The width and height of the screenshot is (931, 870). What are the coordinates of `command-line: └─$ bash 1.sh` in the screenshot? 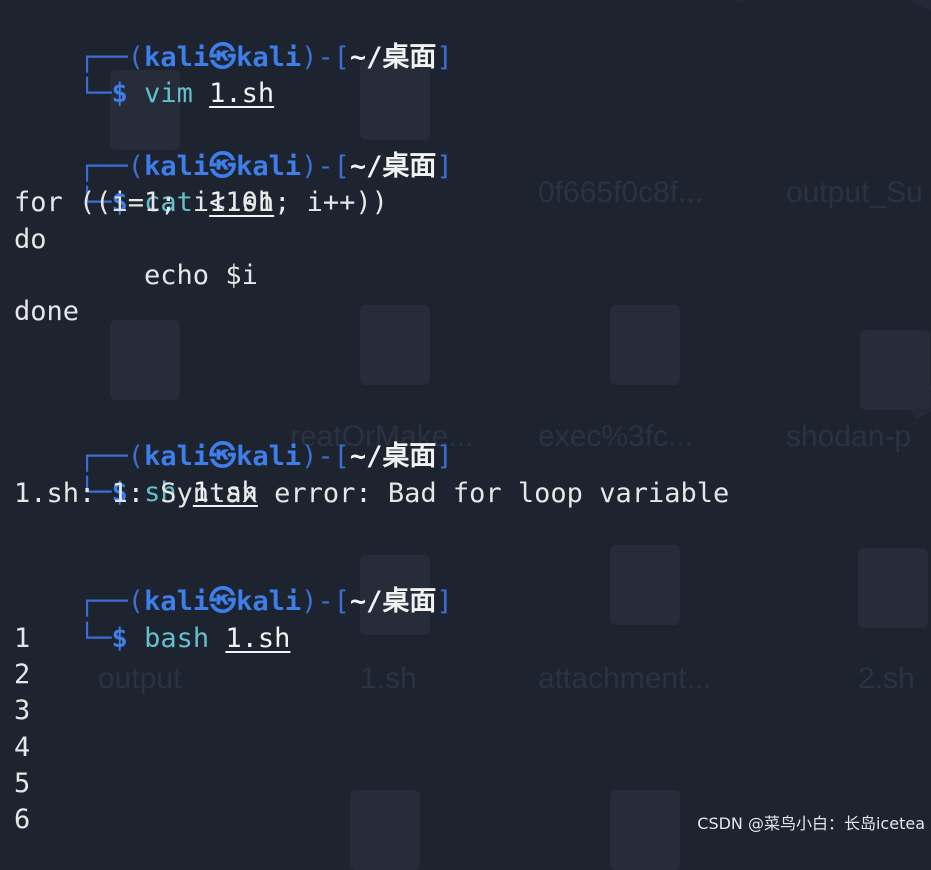 It's located at (185, 638).